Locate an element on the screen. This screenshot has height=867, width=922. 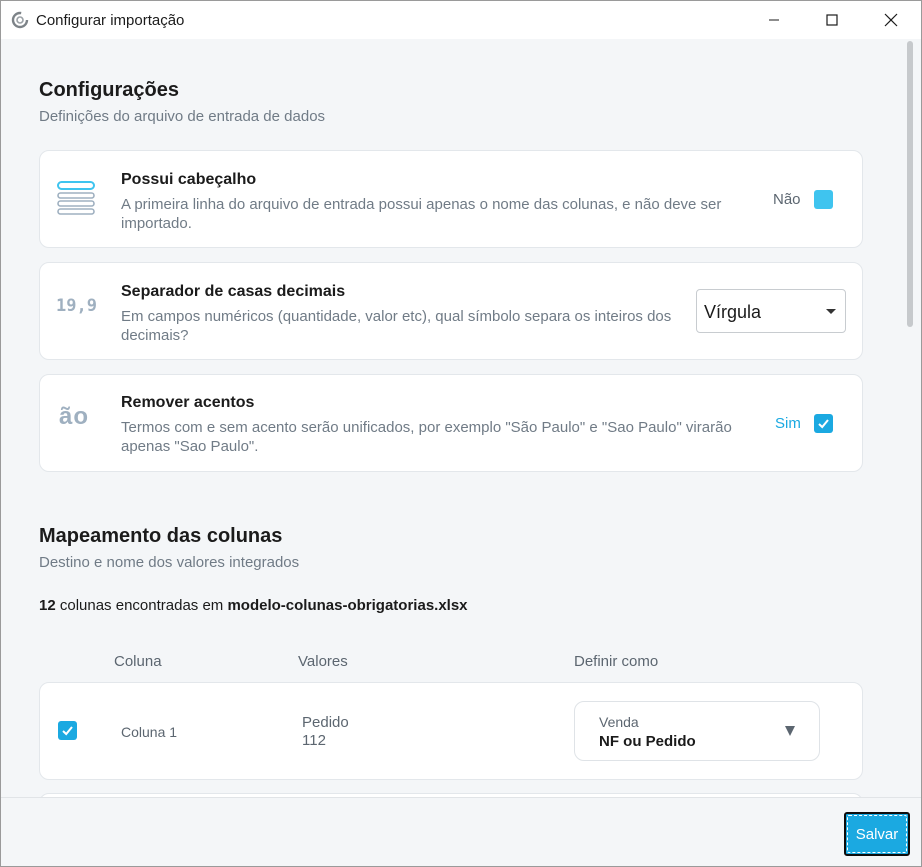
accent-text-icon: ão is located at coordinates (74, 417).